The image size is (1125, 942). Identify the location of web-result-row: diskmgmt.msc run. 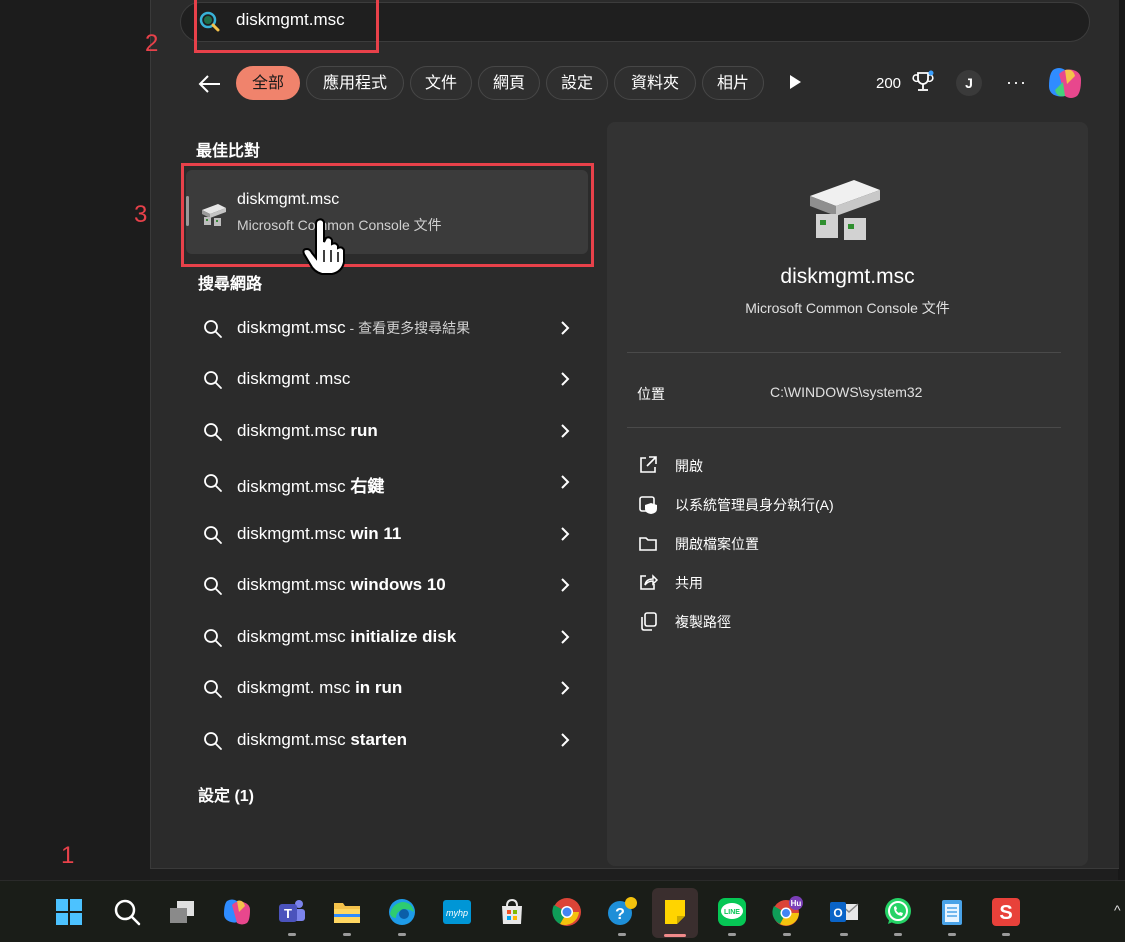
(390, 431).